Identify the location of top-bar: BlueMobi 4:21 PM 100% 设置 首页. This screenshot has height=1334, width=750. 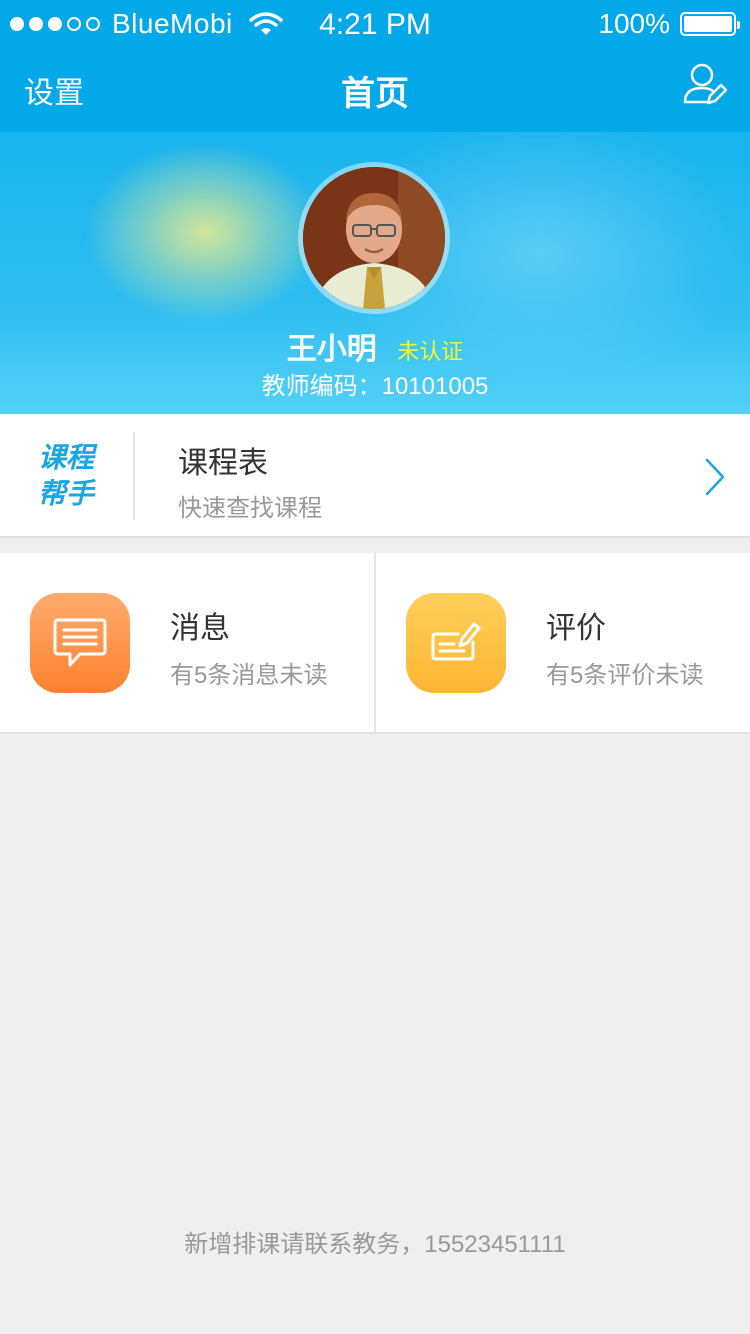
(375, 66).